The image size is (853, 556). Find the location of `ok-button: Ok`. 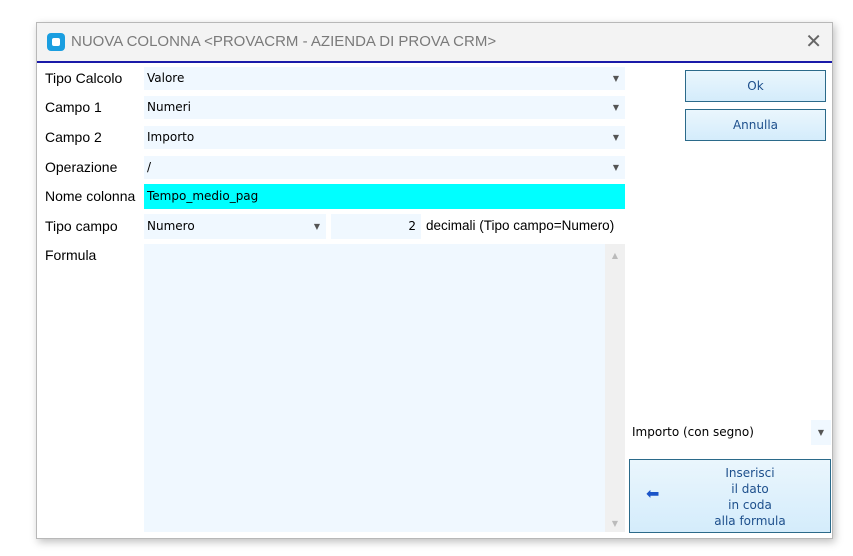

ok-button: Ok is located at coordinates (755, 86).